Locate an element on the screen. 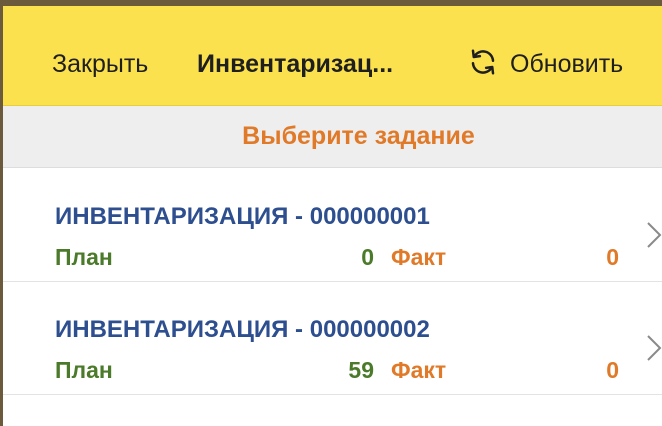 The height and width of the screenshot is (426, 662). close-button: Закрыть is located at coordinates (100, 64).